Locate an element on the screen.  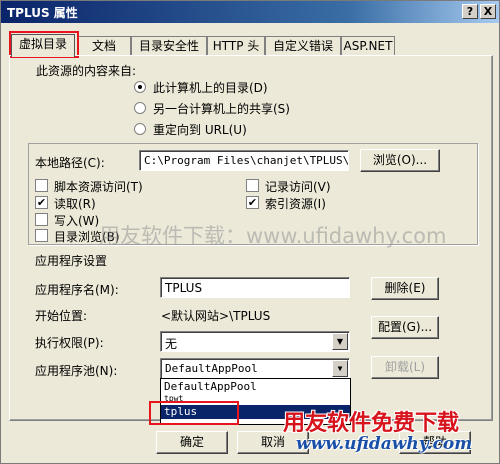
title-bar: TPLUS 属性 ? X is located at coordinates (250, 12).